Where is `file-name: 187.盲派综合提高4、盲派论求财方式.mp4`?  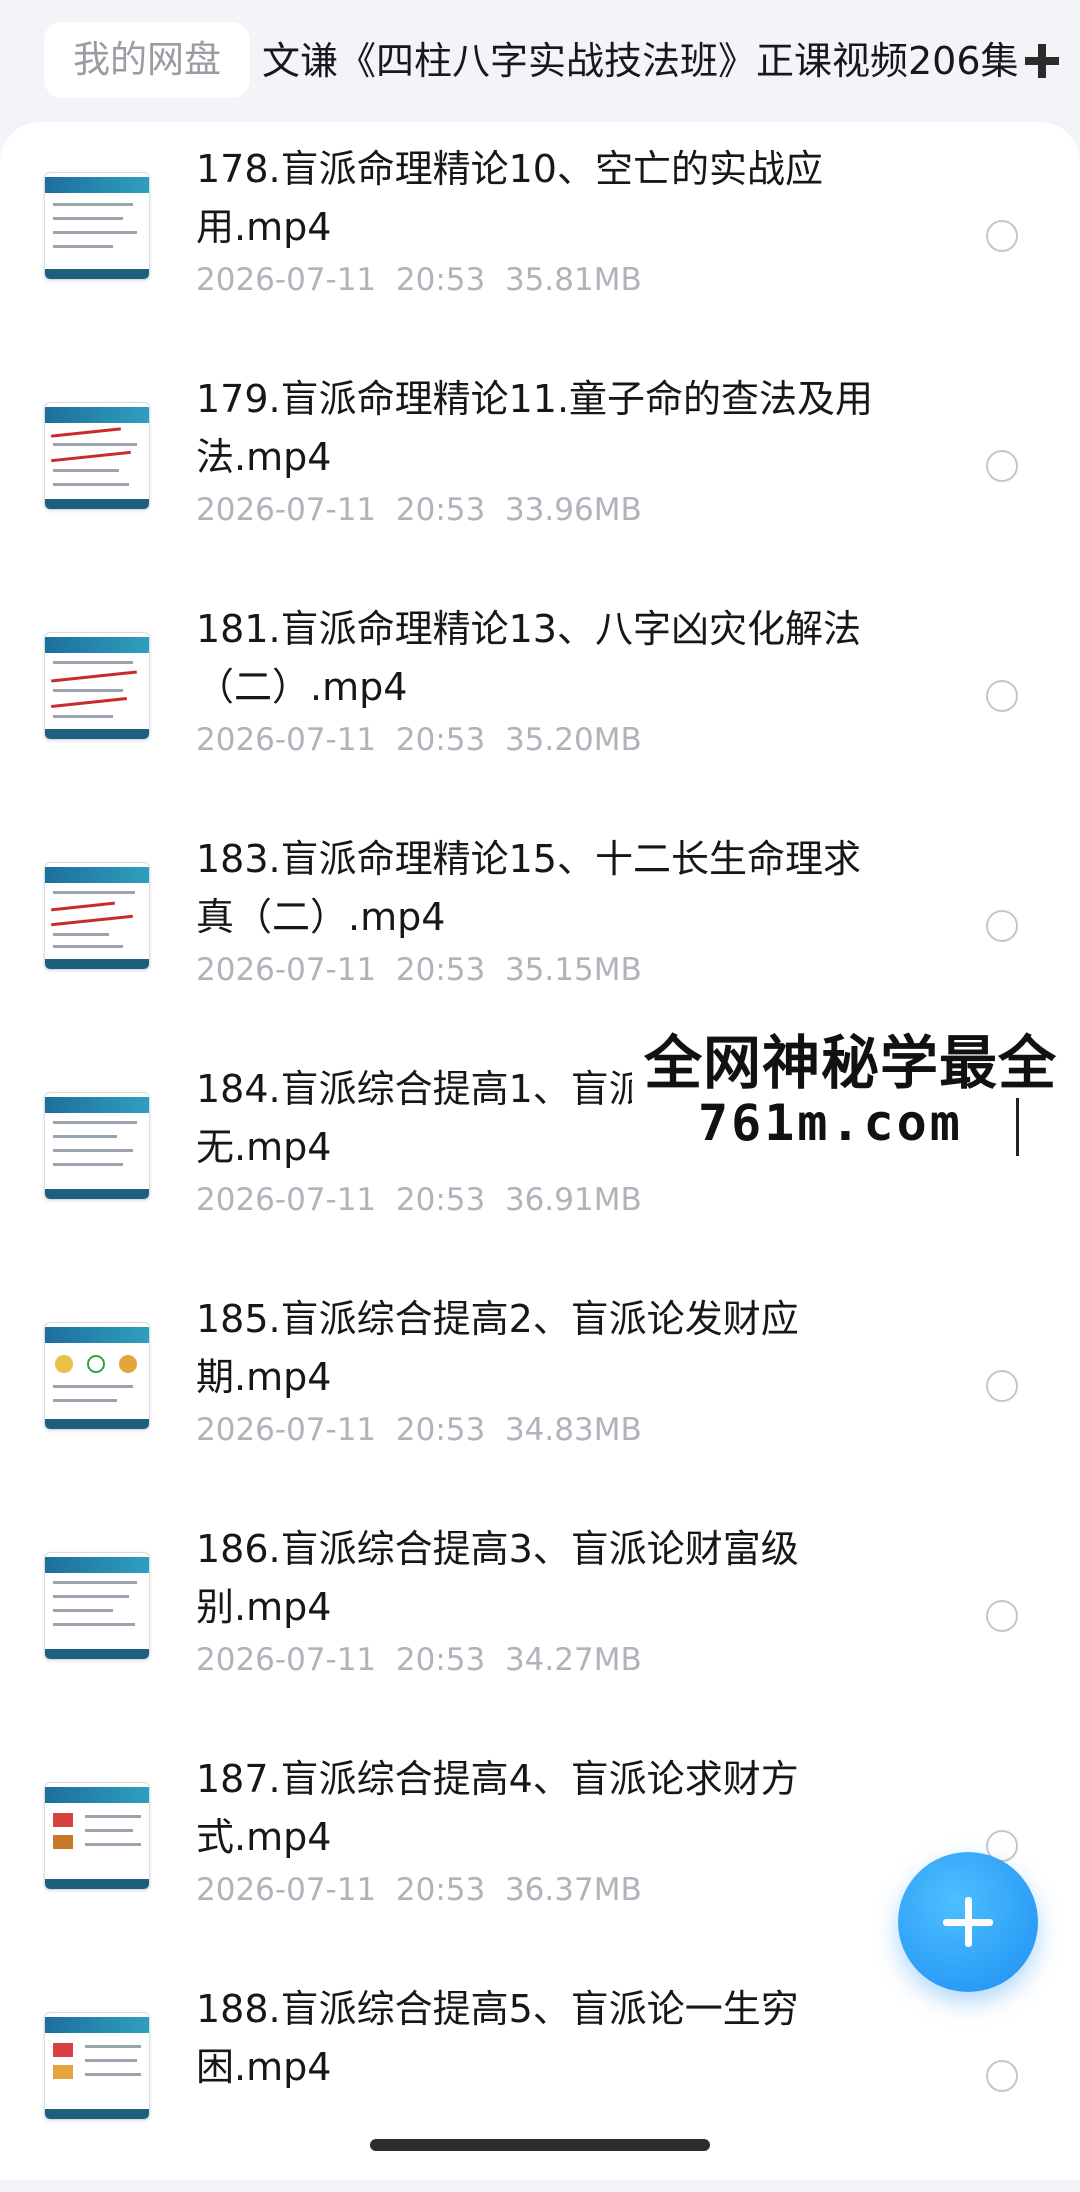
file-name: 187.盲派综合提高4、盲派论求财方式.mp4 is located at coordinates (546, 1808).